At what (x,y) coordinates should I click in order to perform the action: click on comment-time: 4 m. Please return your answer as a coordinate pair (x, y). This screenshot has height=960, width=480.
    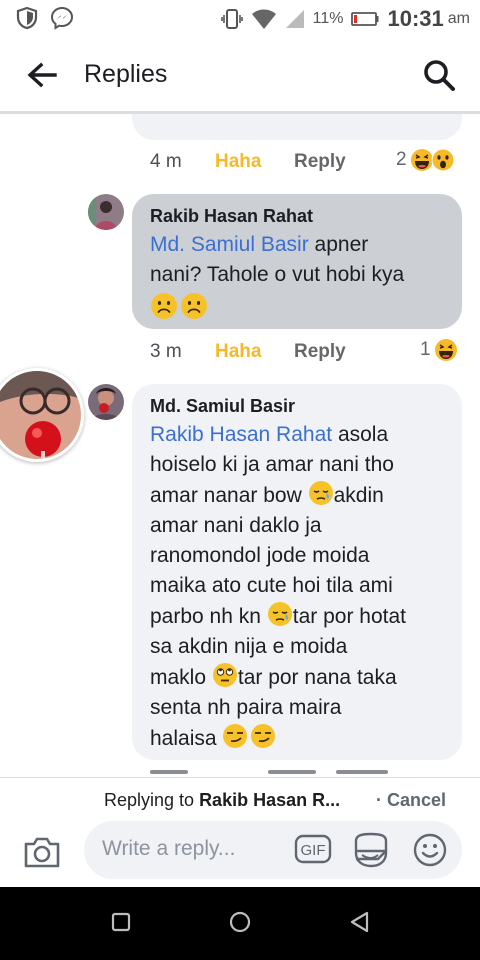
    Looking at the image, I should click on (166, 161).